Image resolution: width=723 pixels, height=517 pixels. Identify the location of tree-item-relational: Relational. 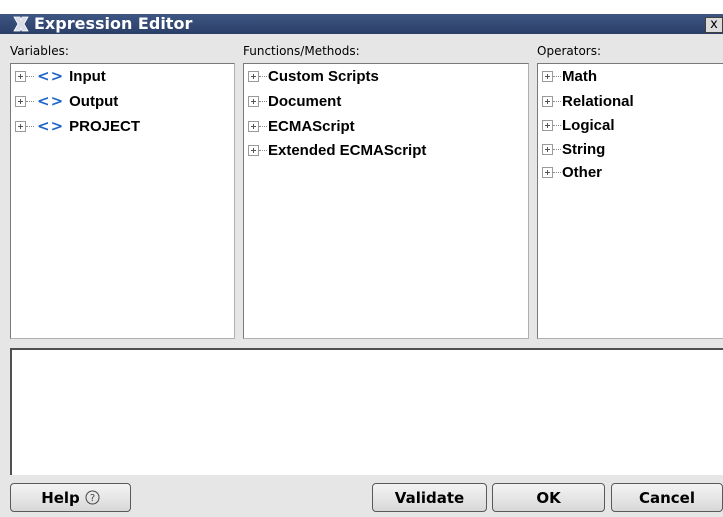
(588, 101).